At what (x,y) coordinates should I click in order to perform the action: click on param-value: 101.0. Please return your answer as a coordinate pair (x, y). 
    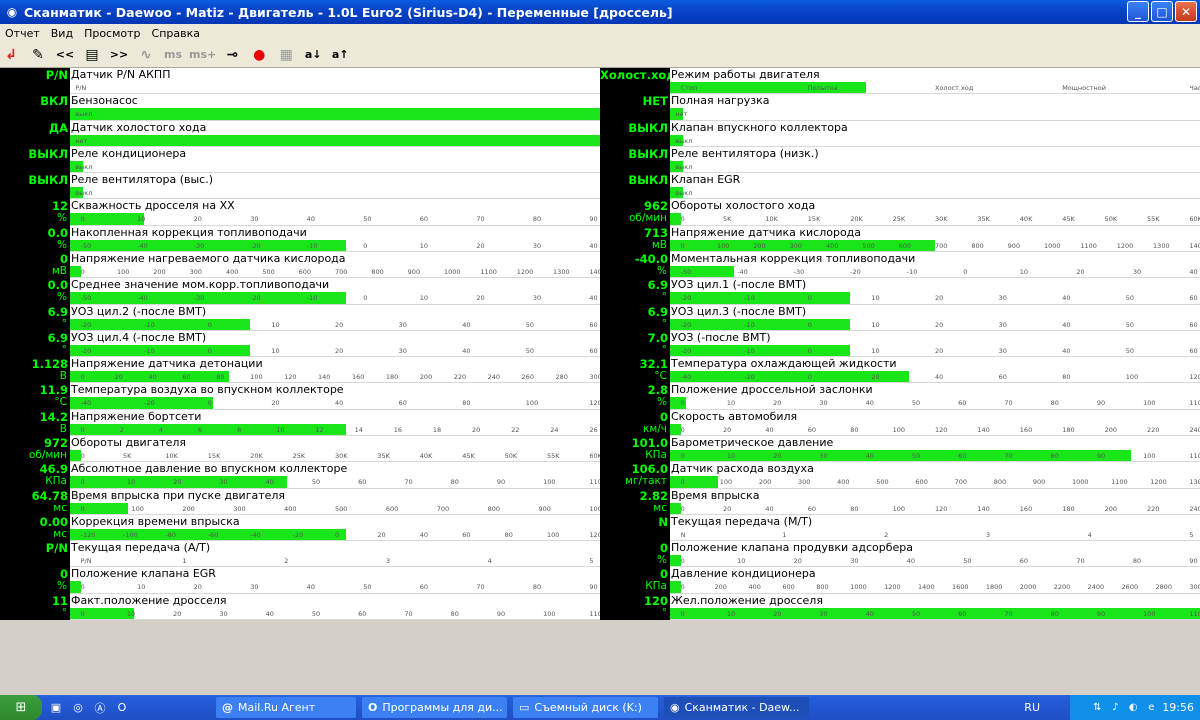
    Looking at the image, I should click on (635, 443).